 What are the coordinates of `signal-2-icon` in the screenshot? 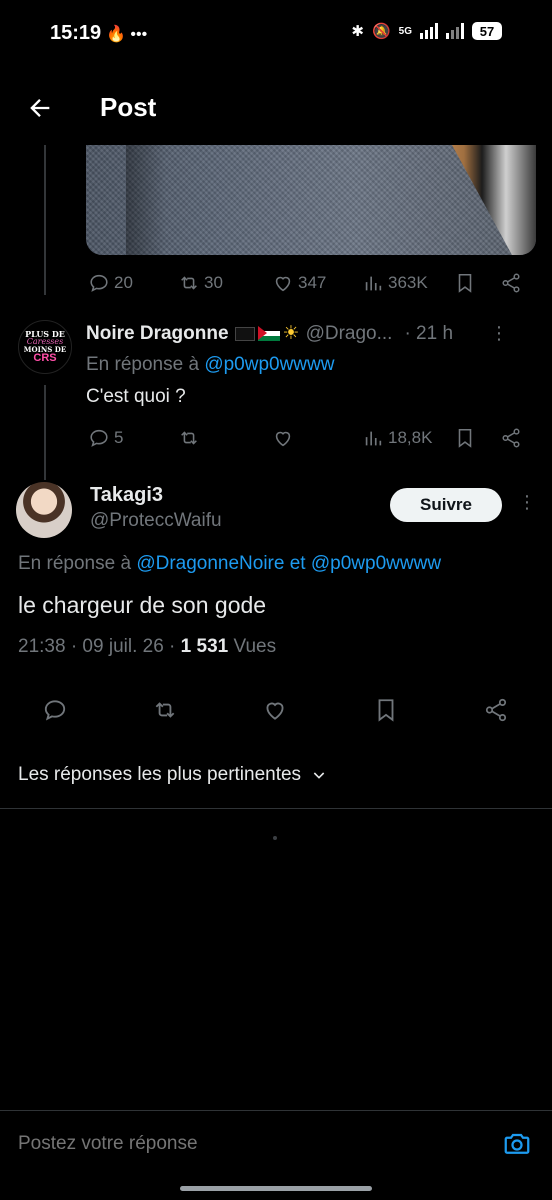 It's located at (455, 31).